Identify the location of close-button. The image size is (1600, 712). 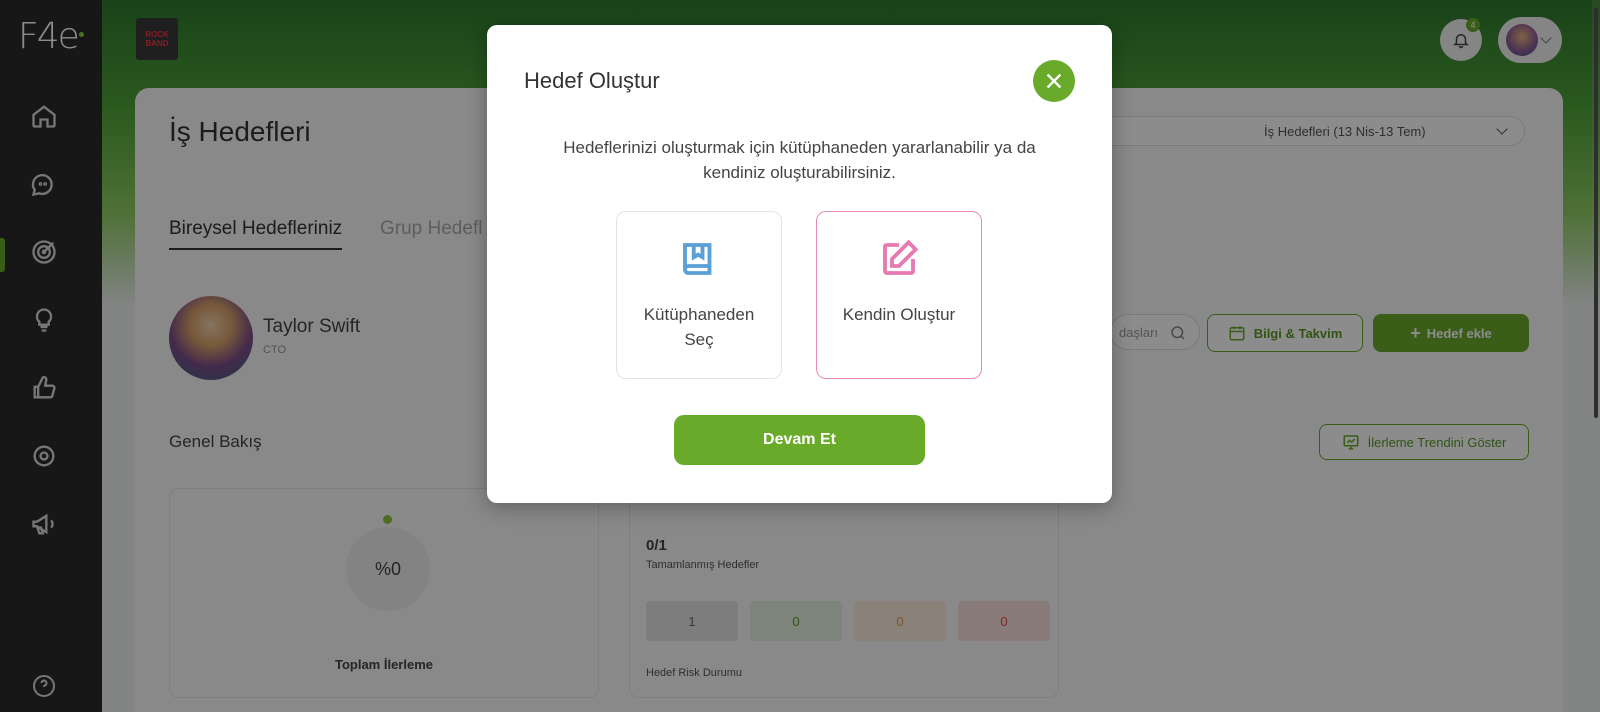
(1054, 81).